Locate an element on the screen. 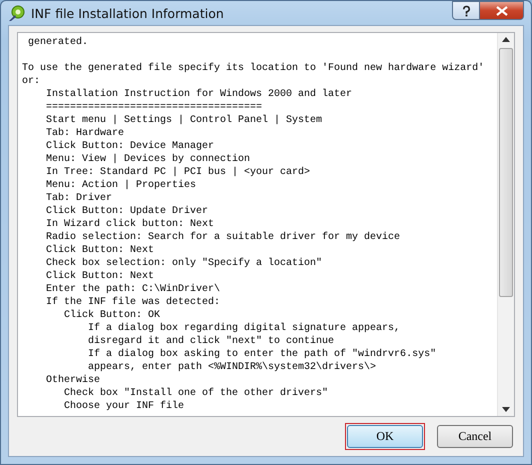 This screenshot has height=465, width=532. scroll-down-icon is located at coordinates (506, 409).